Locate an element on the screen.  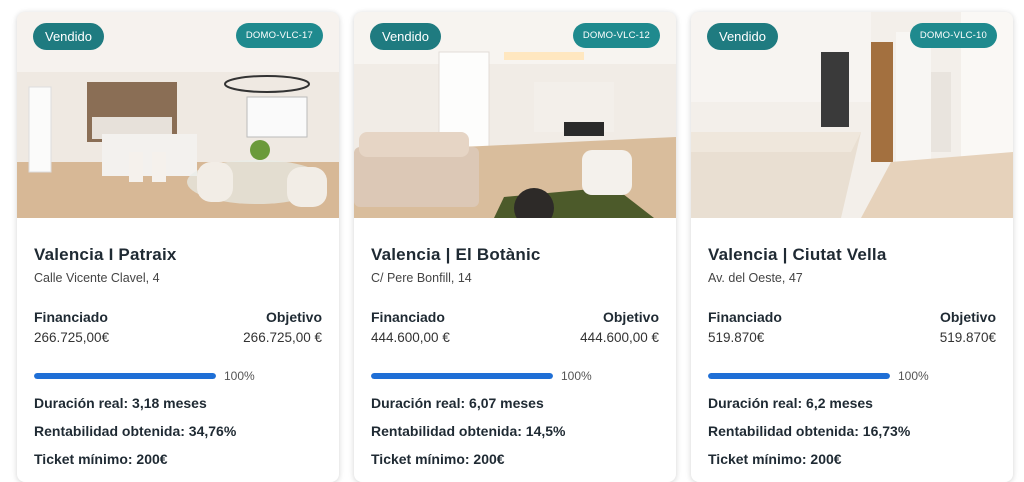
funded-value: 266.725,00€ is located at coordinates (72, 337).